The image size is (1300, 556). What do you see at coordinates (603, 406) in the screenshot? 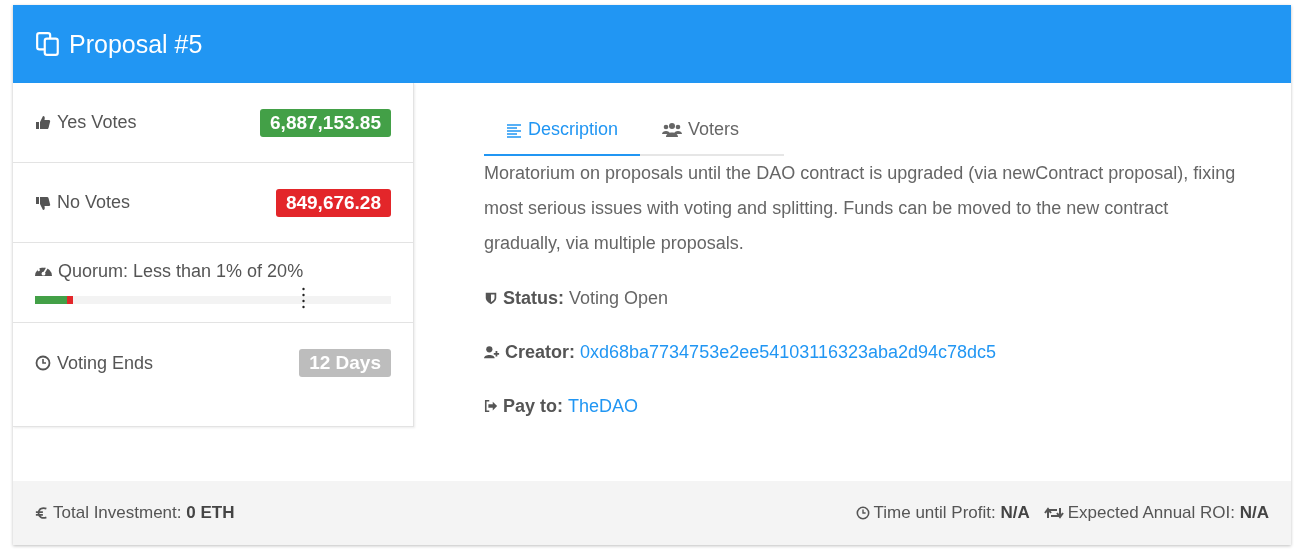
I see `detail-link: TheDAO` at bounding box center [603, 406].